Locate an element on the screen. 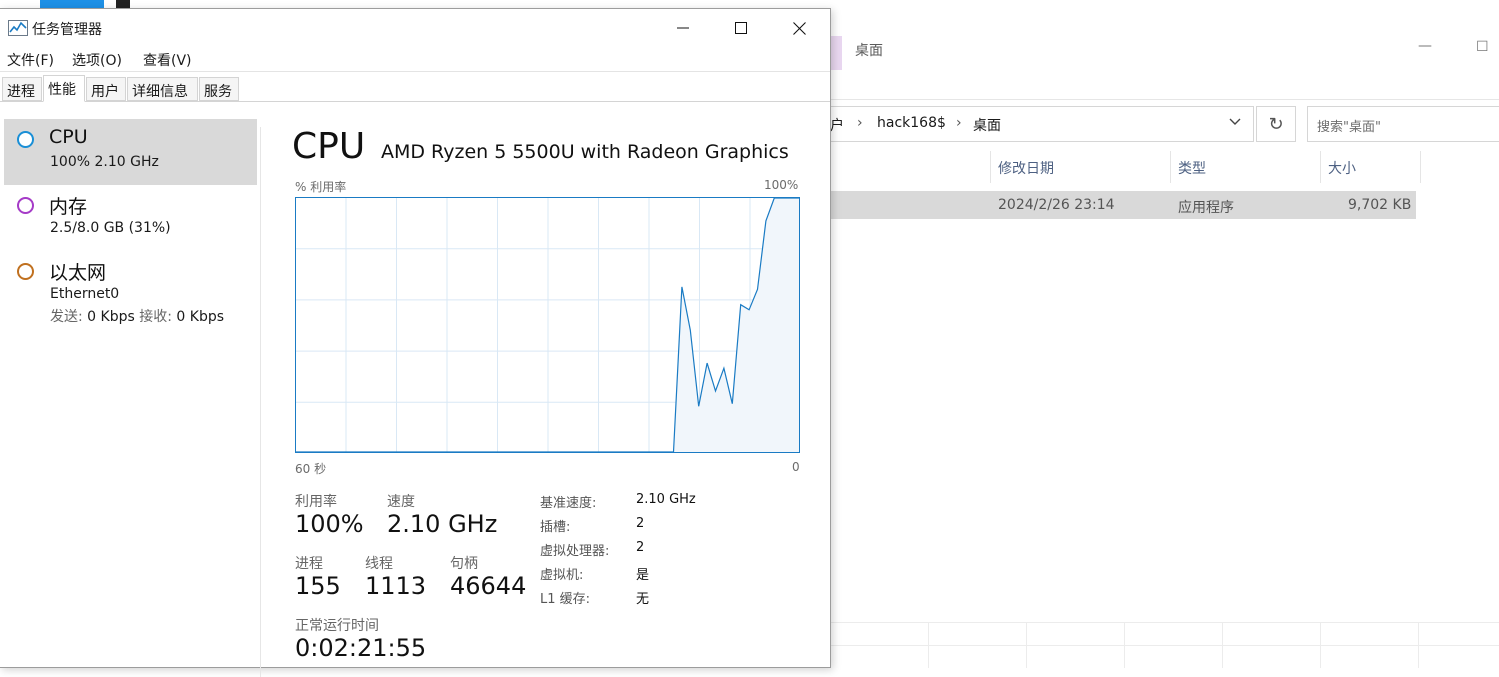  sidebar-item-sub: Ethernet0 is located at coordinates (85, 294).